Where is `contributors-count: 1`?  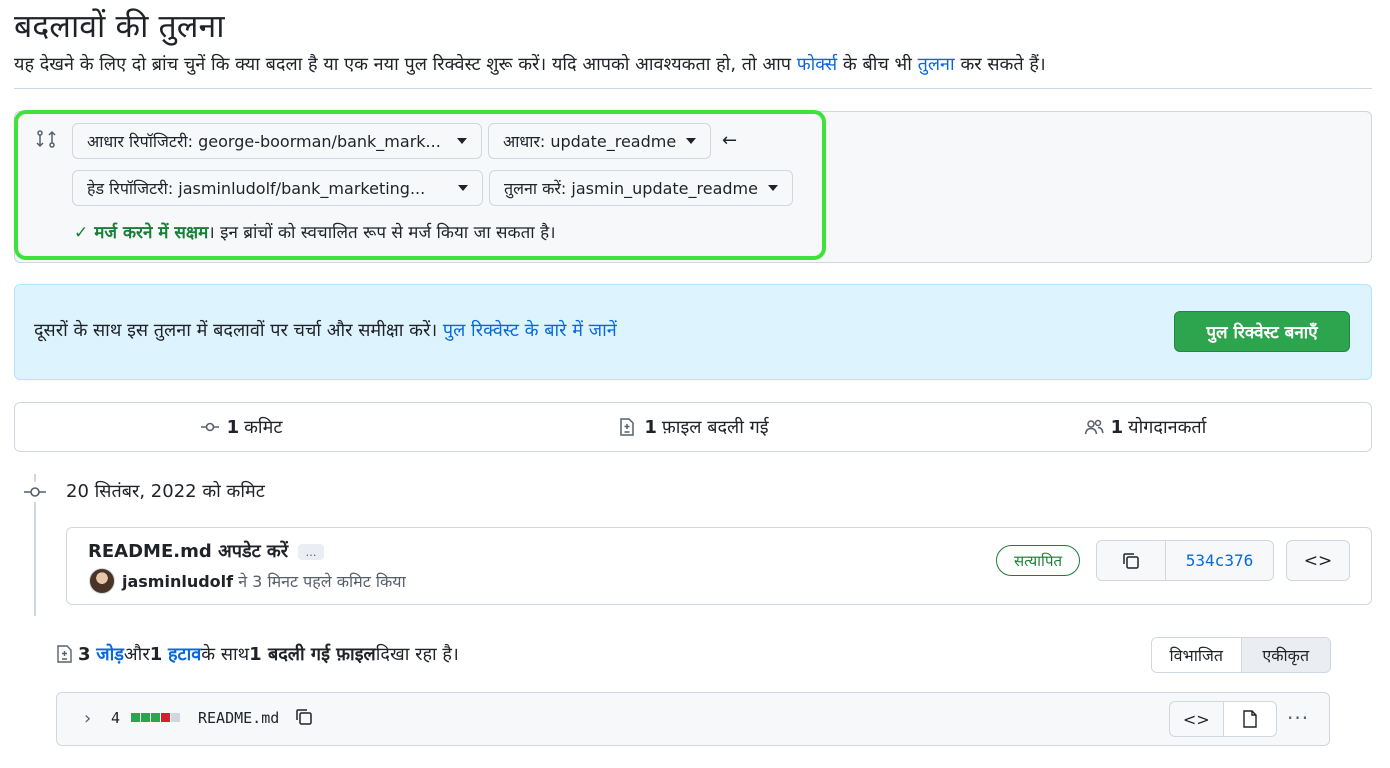 contributors-count: 1 is located at coordinates (1117, 427).